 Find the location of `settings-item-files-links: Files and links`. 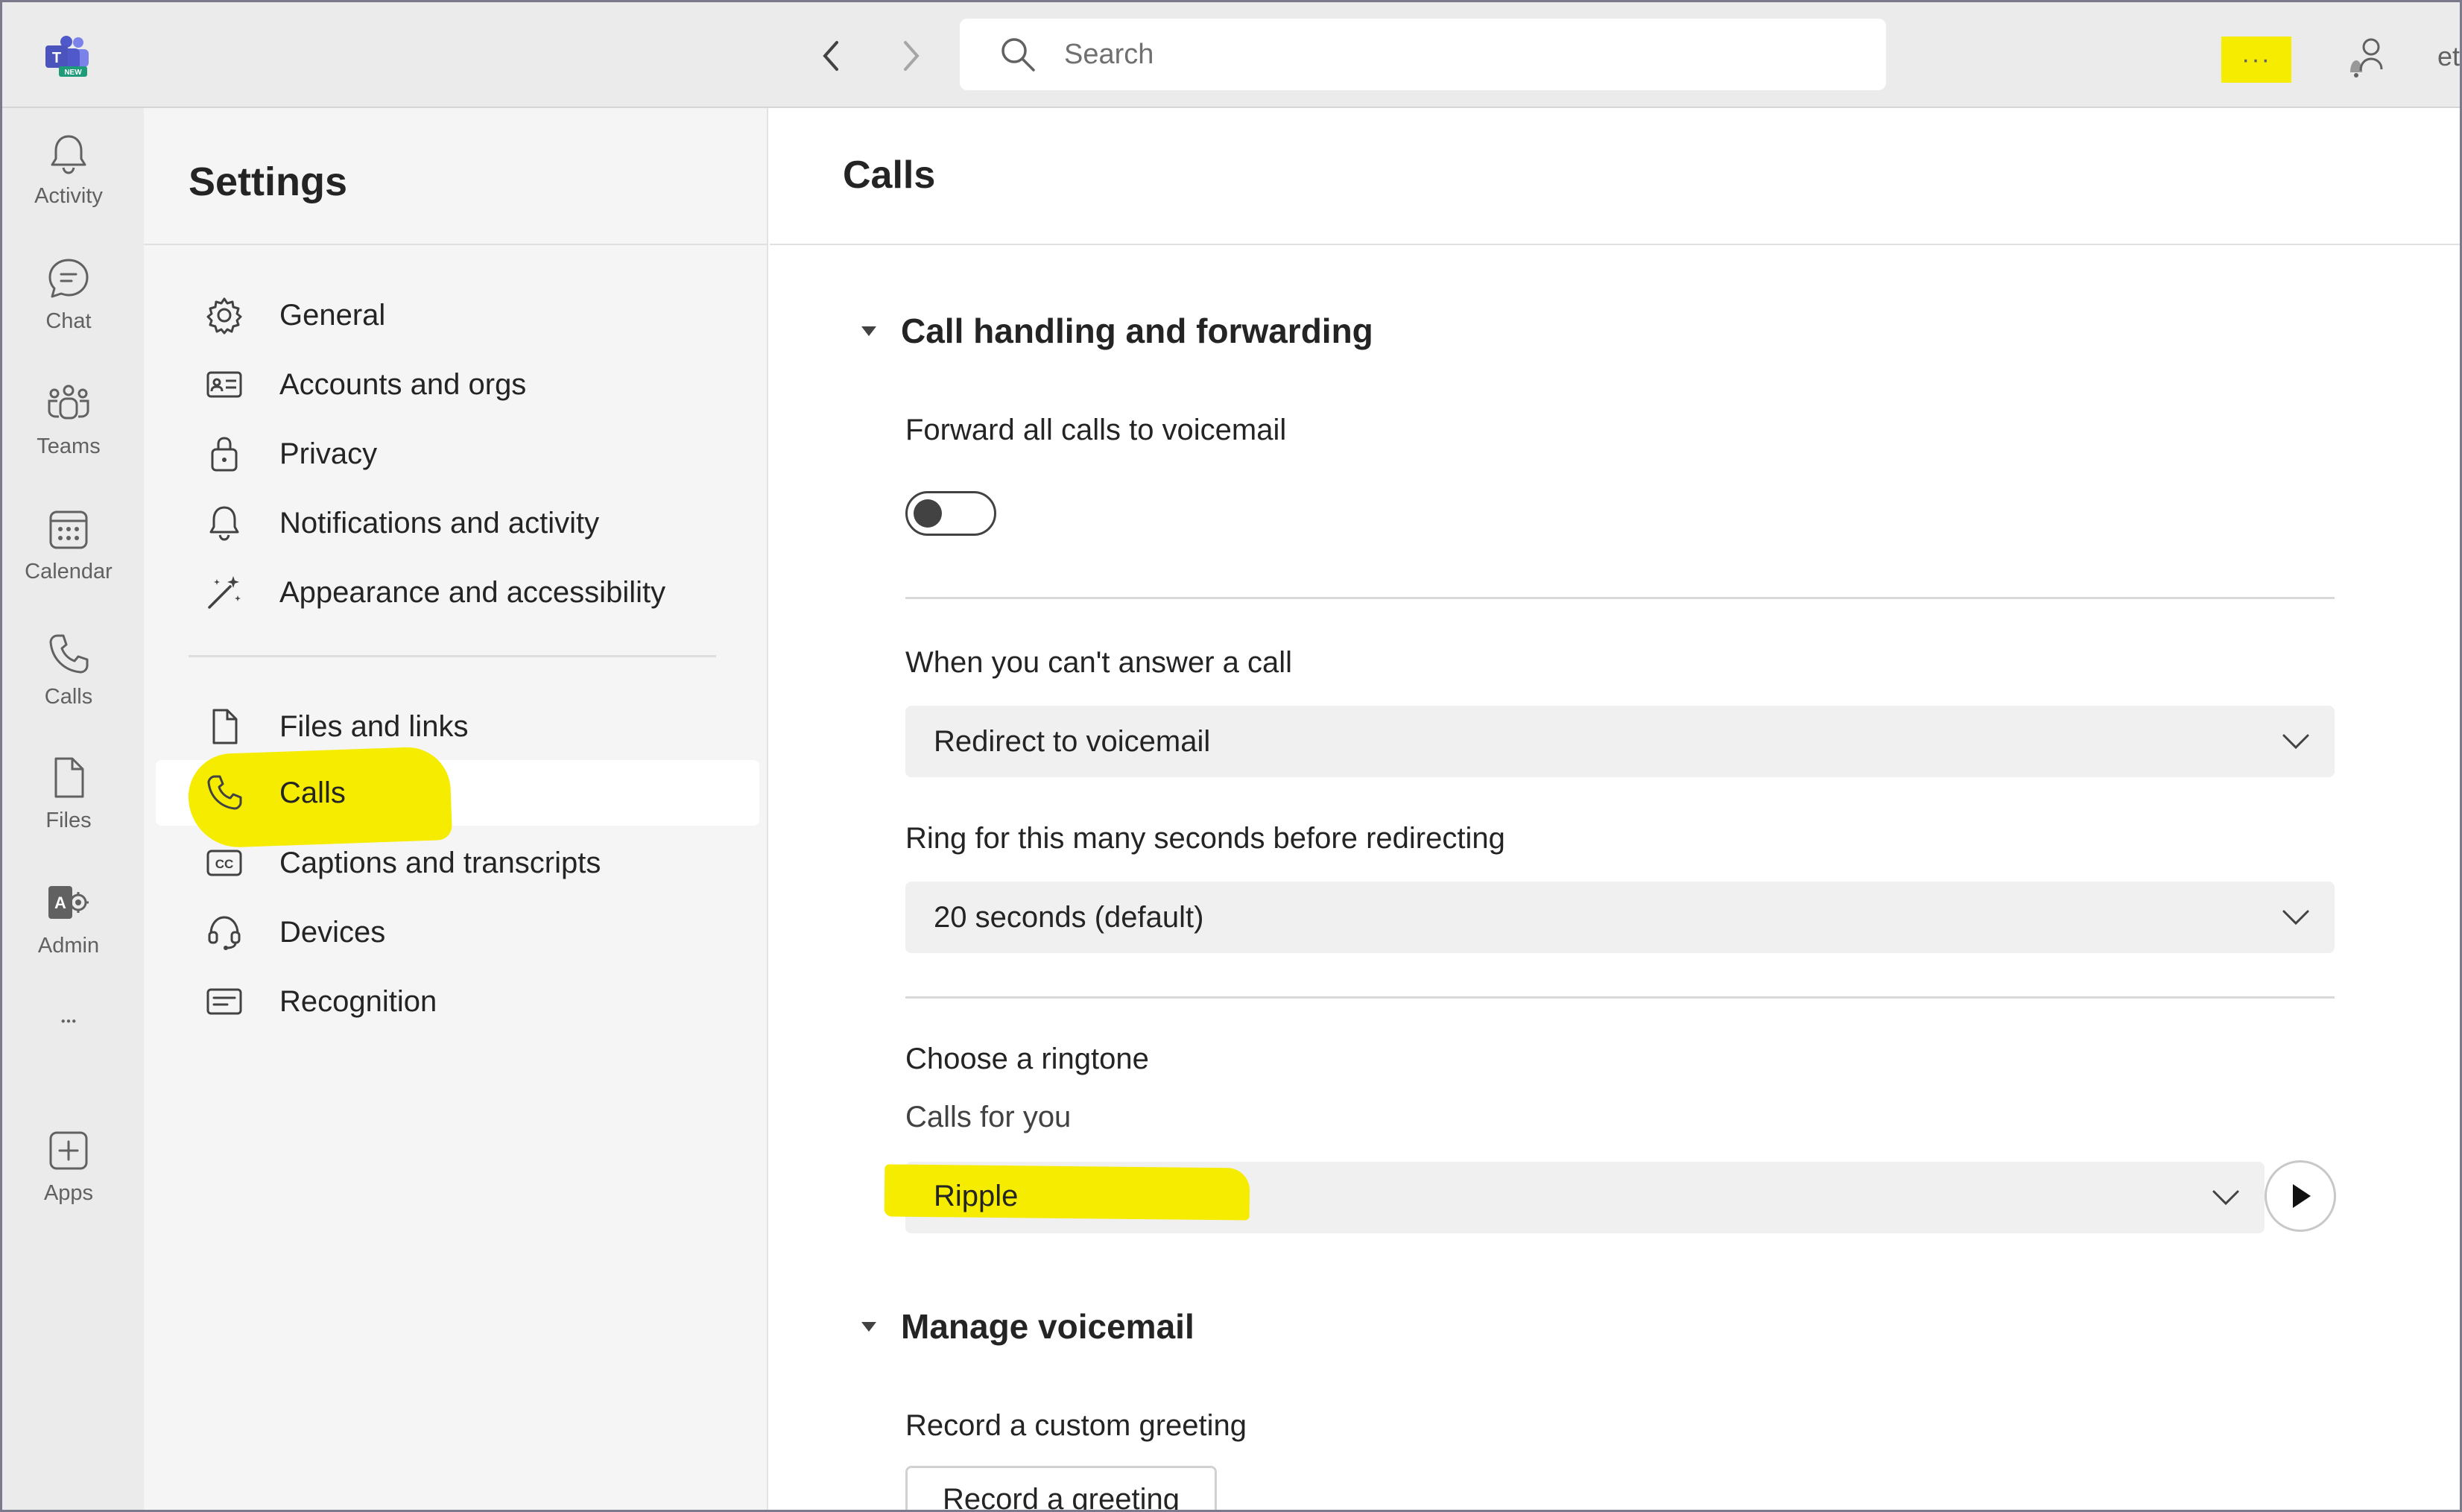

settings-item-files-links: Files and links is located at coordinates (457, 726).